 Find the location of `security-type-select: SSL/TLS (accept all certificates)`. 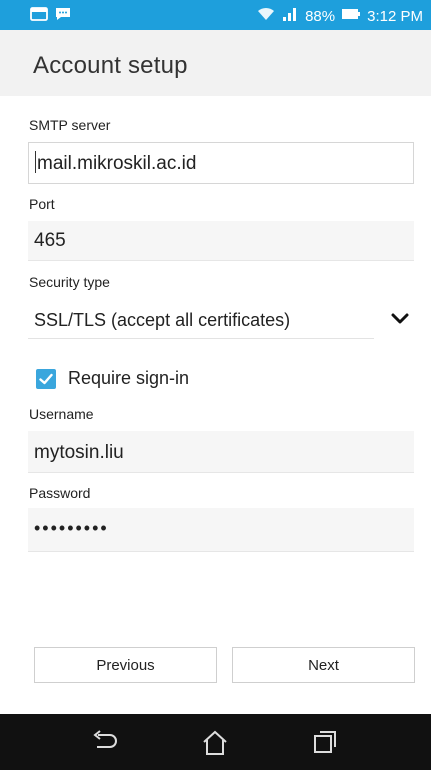

security-type-select: SSL/TLS (accept all certificates) is located at coordinates (221, 322).